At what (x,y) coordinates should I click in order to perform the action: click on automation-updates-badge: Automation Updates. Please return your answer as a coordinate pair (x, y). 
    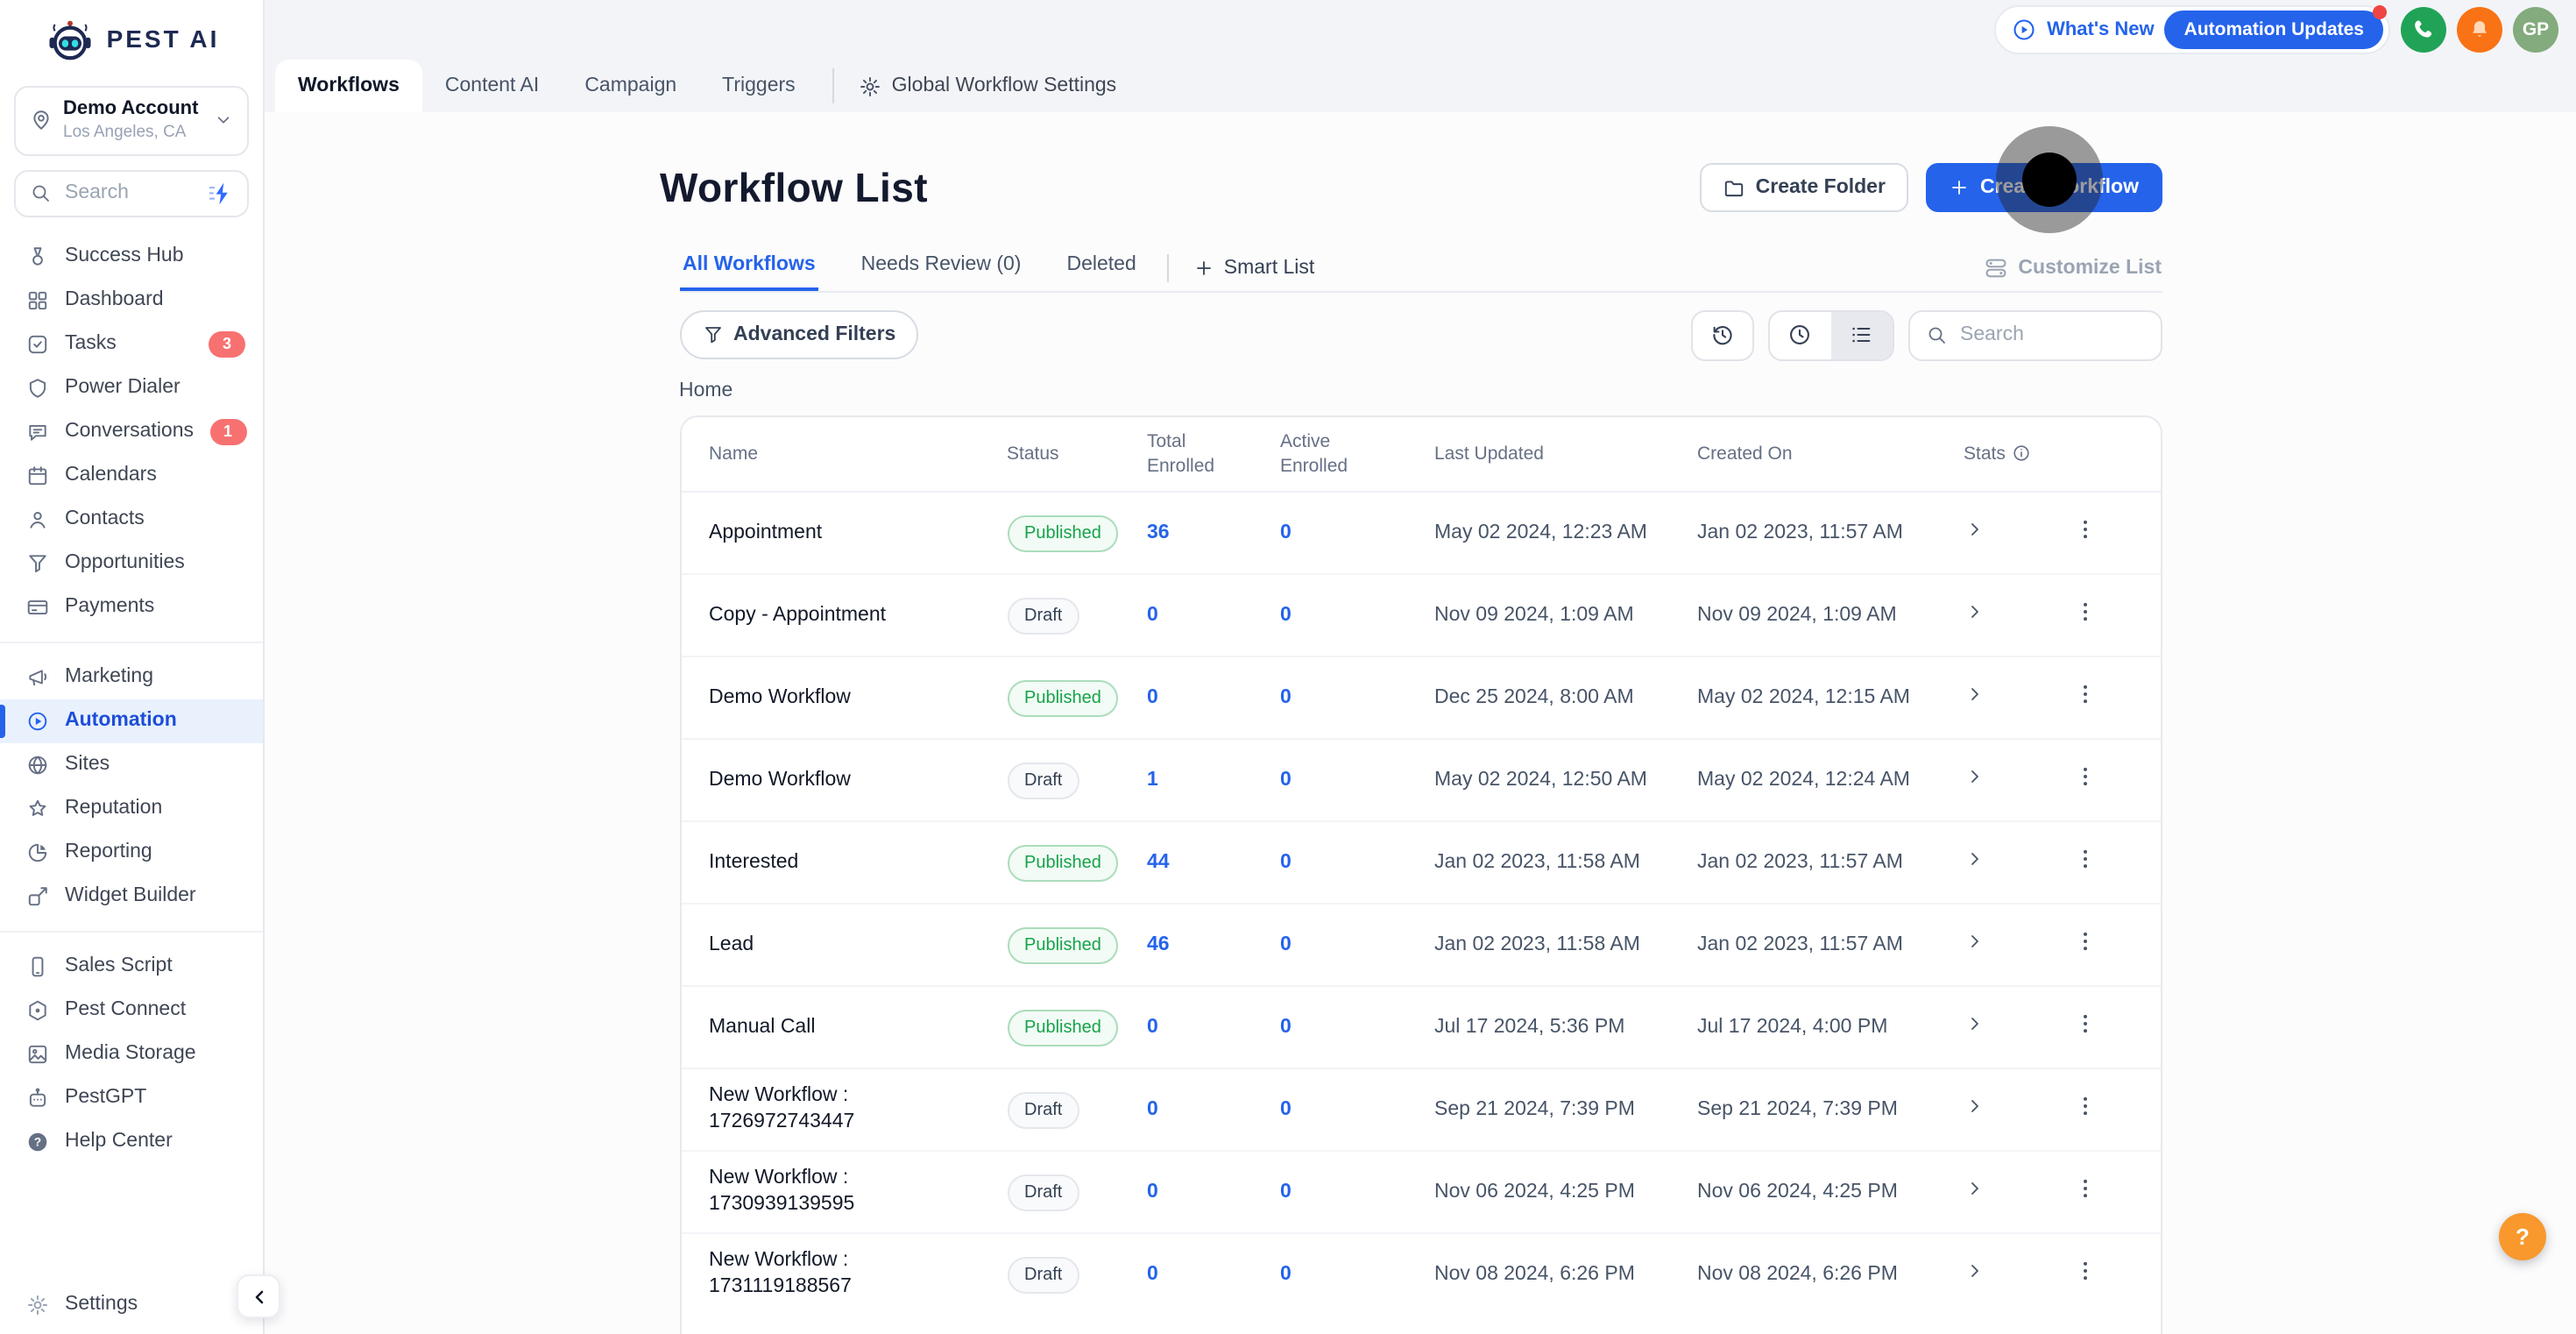
    Looking at the image, I should click on (2275, 27).